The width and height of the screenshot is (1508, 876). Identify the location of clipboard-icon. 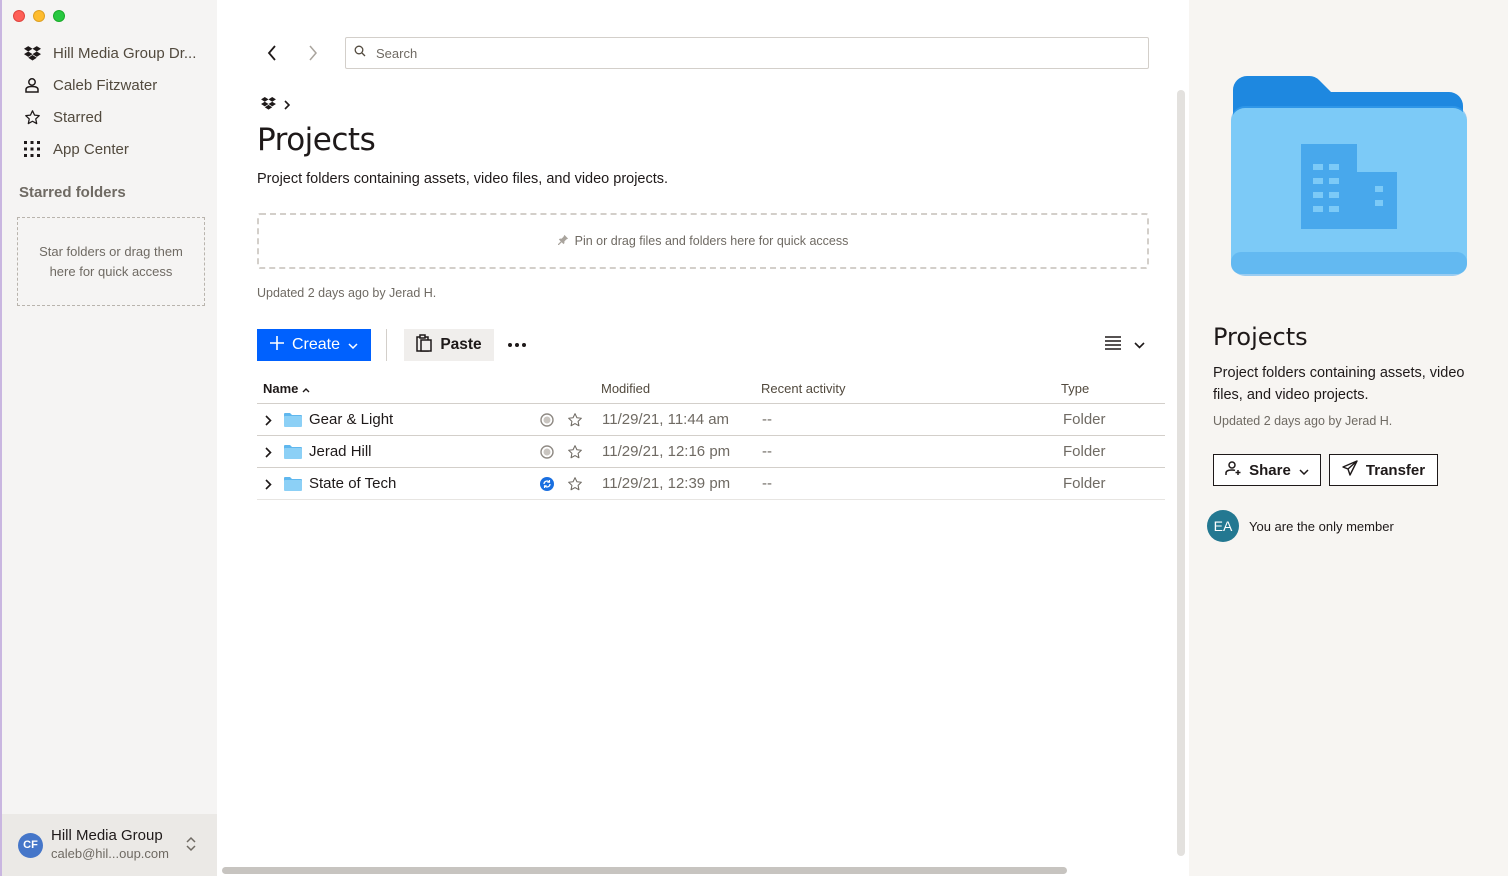
(424, 345).